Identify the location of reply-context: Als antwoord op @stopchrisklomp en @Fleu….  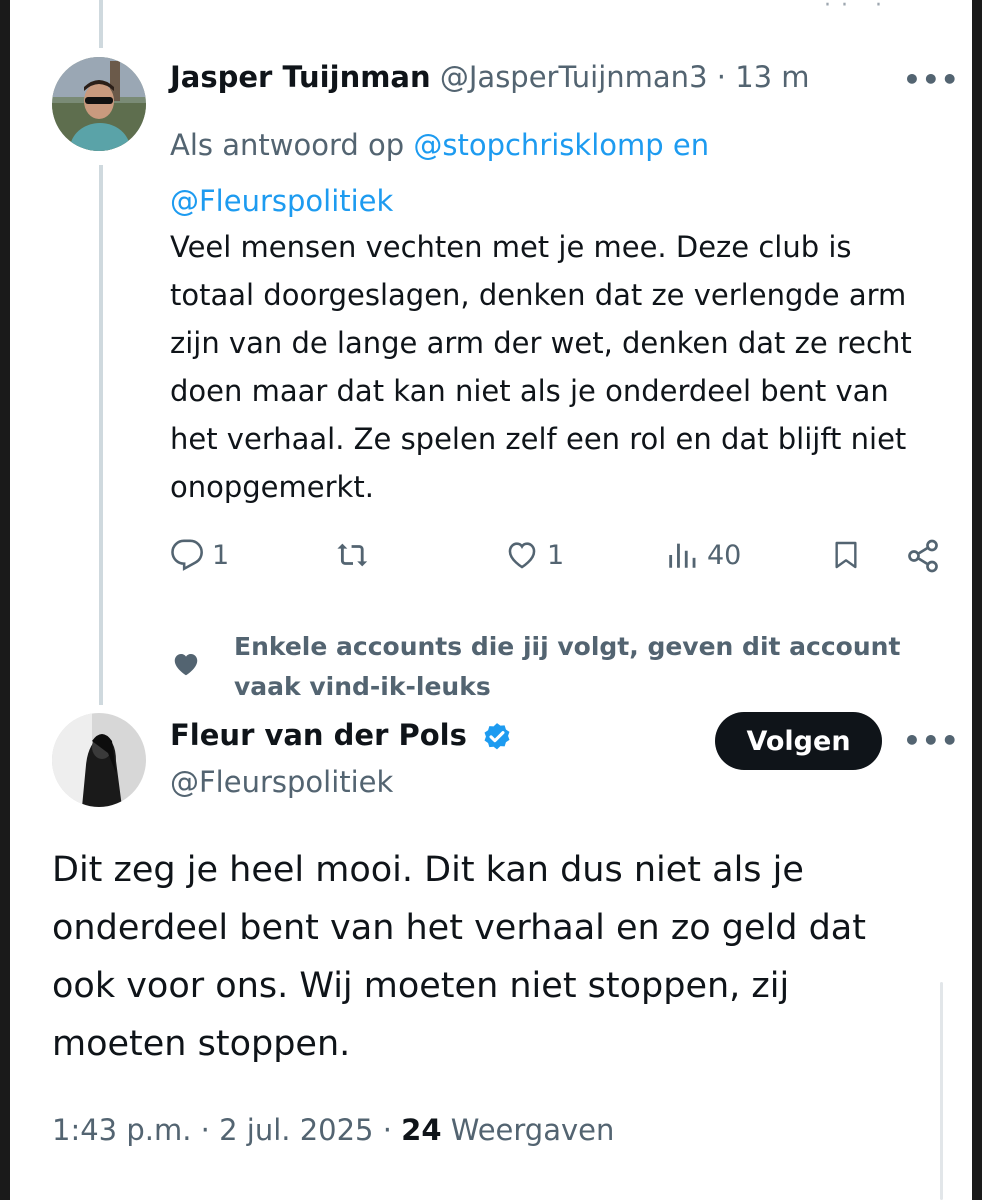
(520, 173).